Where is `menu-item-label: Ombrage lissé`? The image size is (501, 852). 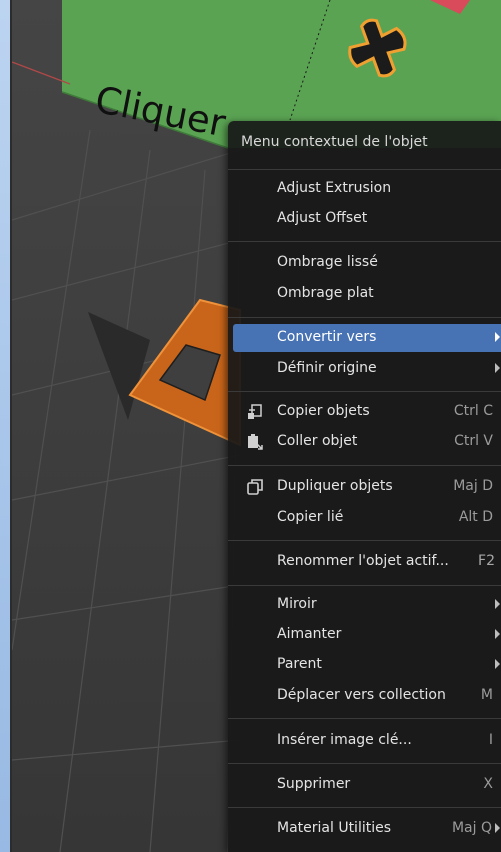 menu-item-label: Ombrage lissé is located at coordinates (327, 262).